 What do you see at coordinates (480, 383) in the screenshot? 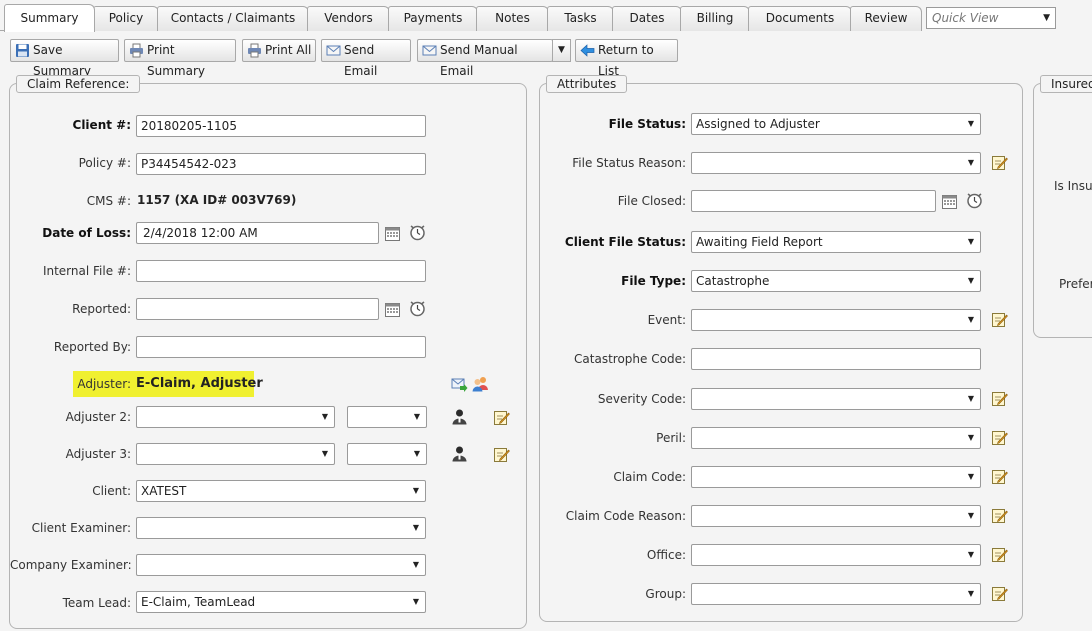
I see `people-icon` at bounding box center [480, 383].